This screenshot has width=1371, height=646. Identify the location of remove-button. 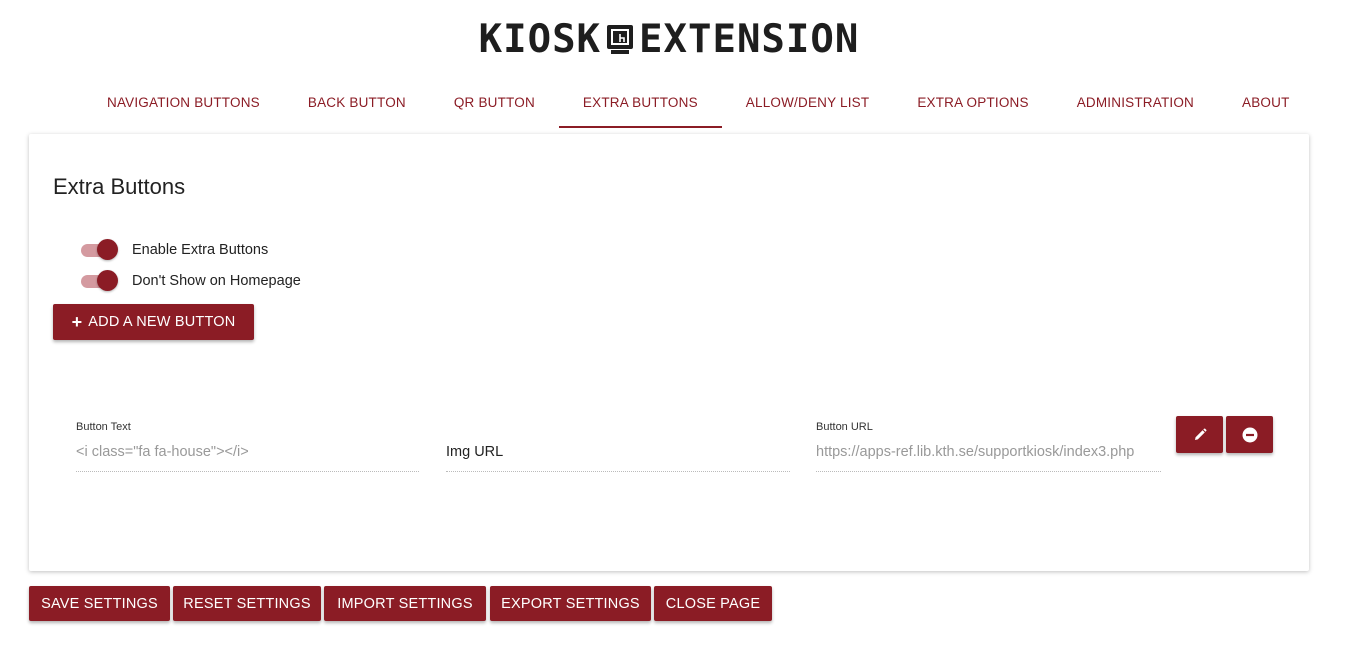
(1249, 434).